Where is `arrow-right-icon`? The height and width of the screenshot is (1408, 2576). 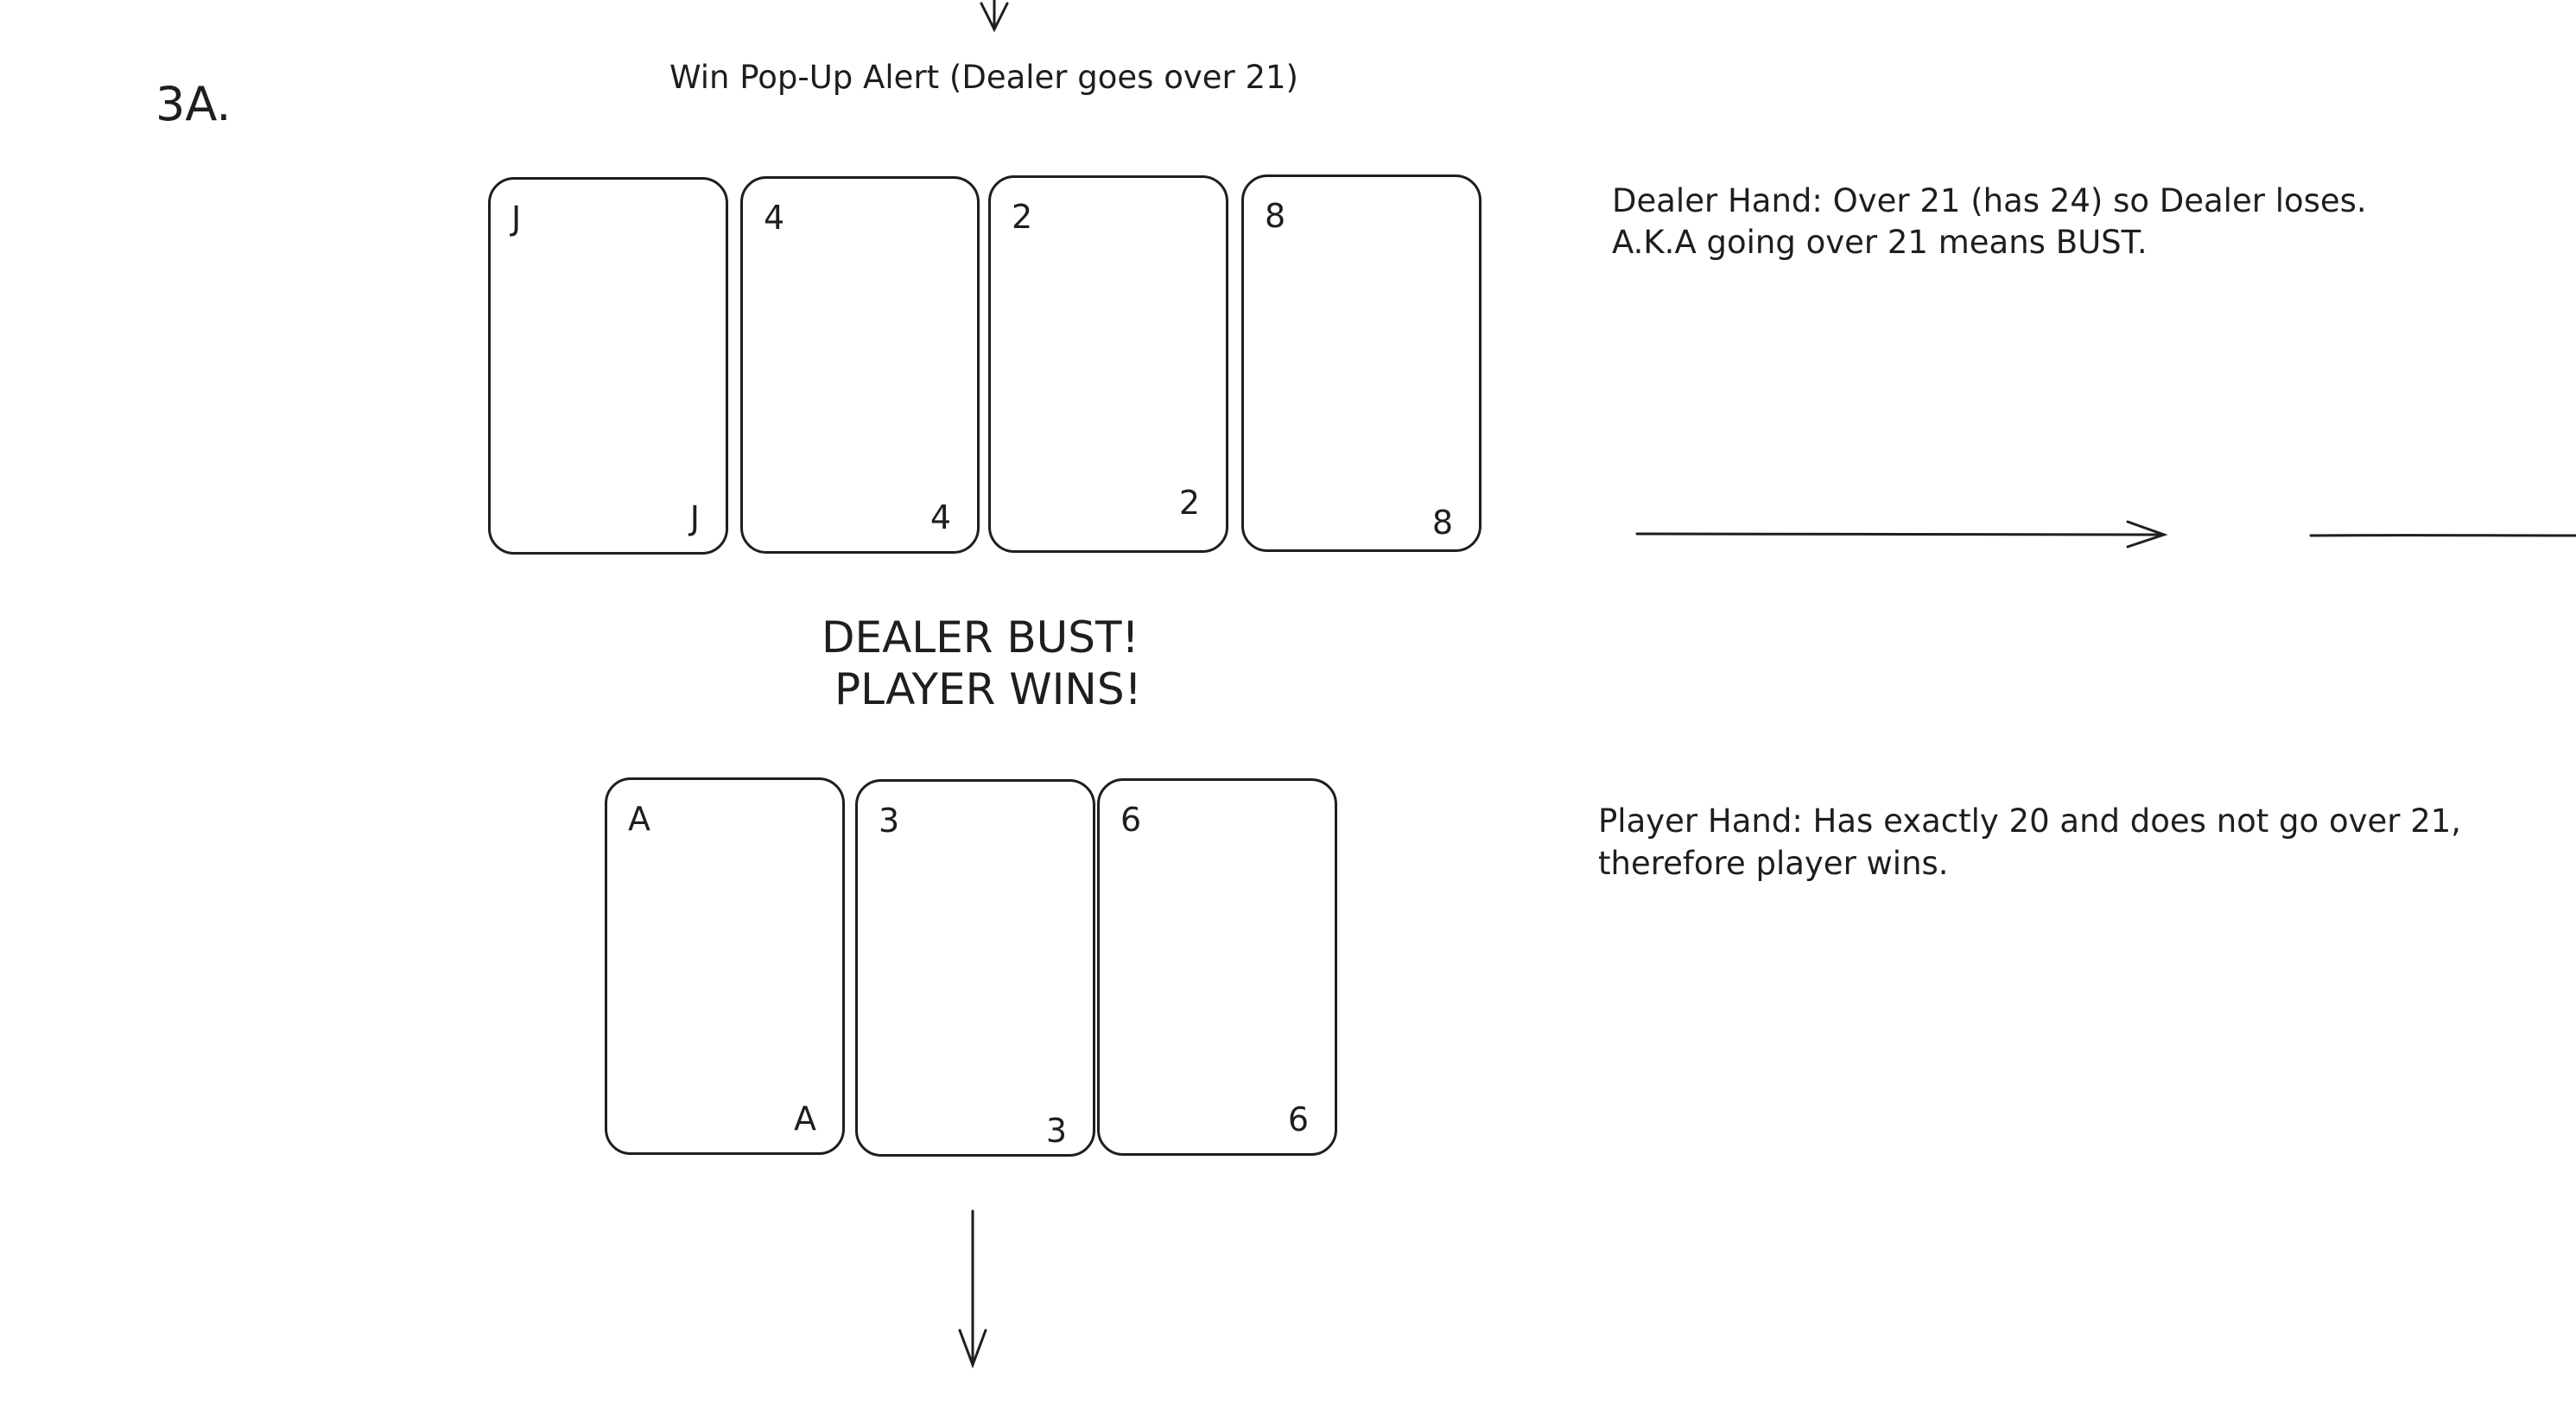 arrow-right-icon is located at coordinates (1901, 534).